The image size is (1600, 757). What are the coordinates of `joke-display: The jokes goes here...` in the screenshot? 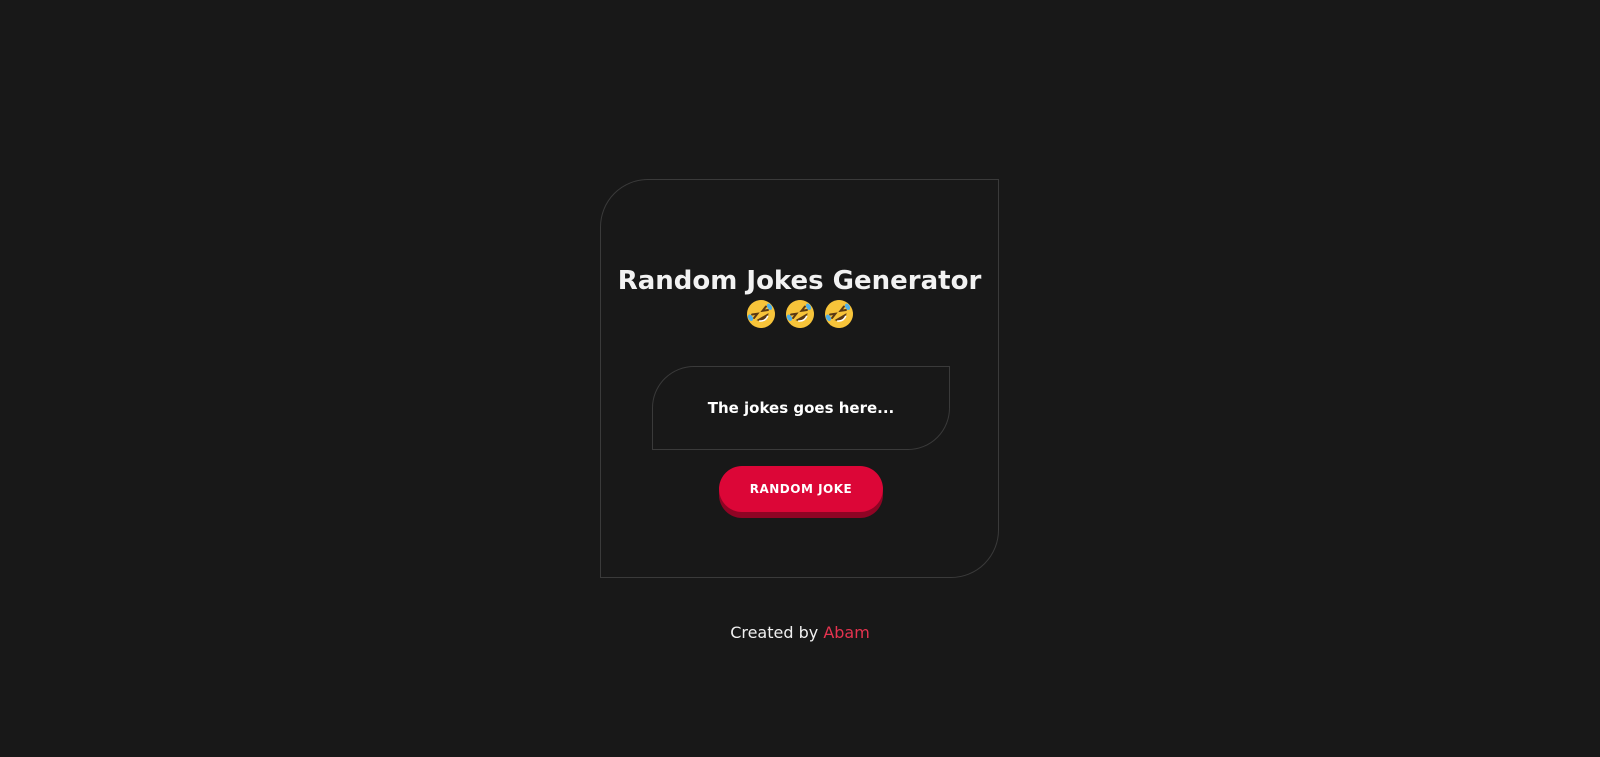 It's located at (801, 408).